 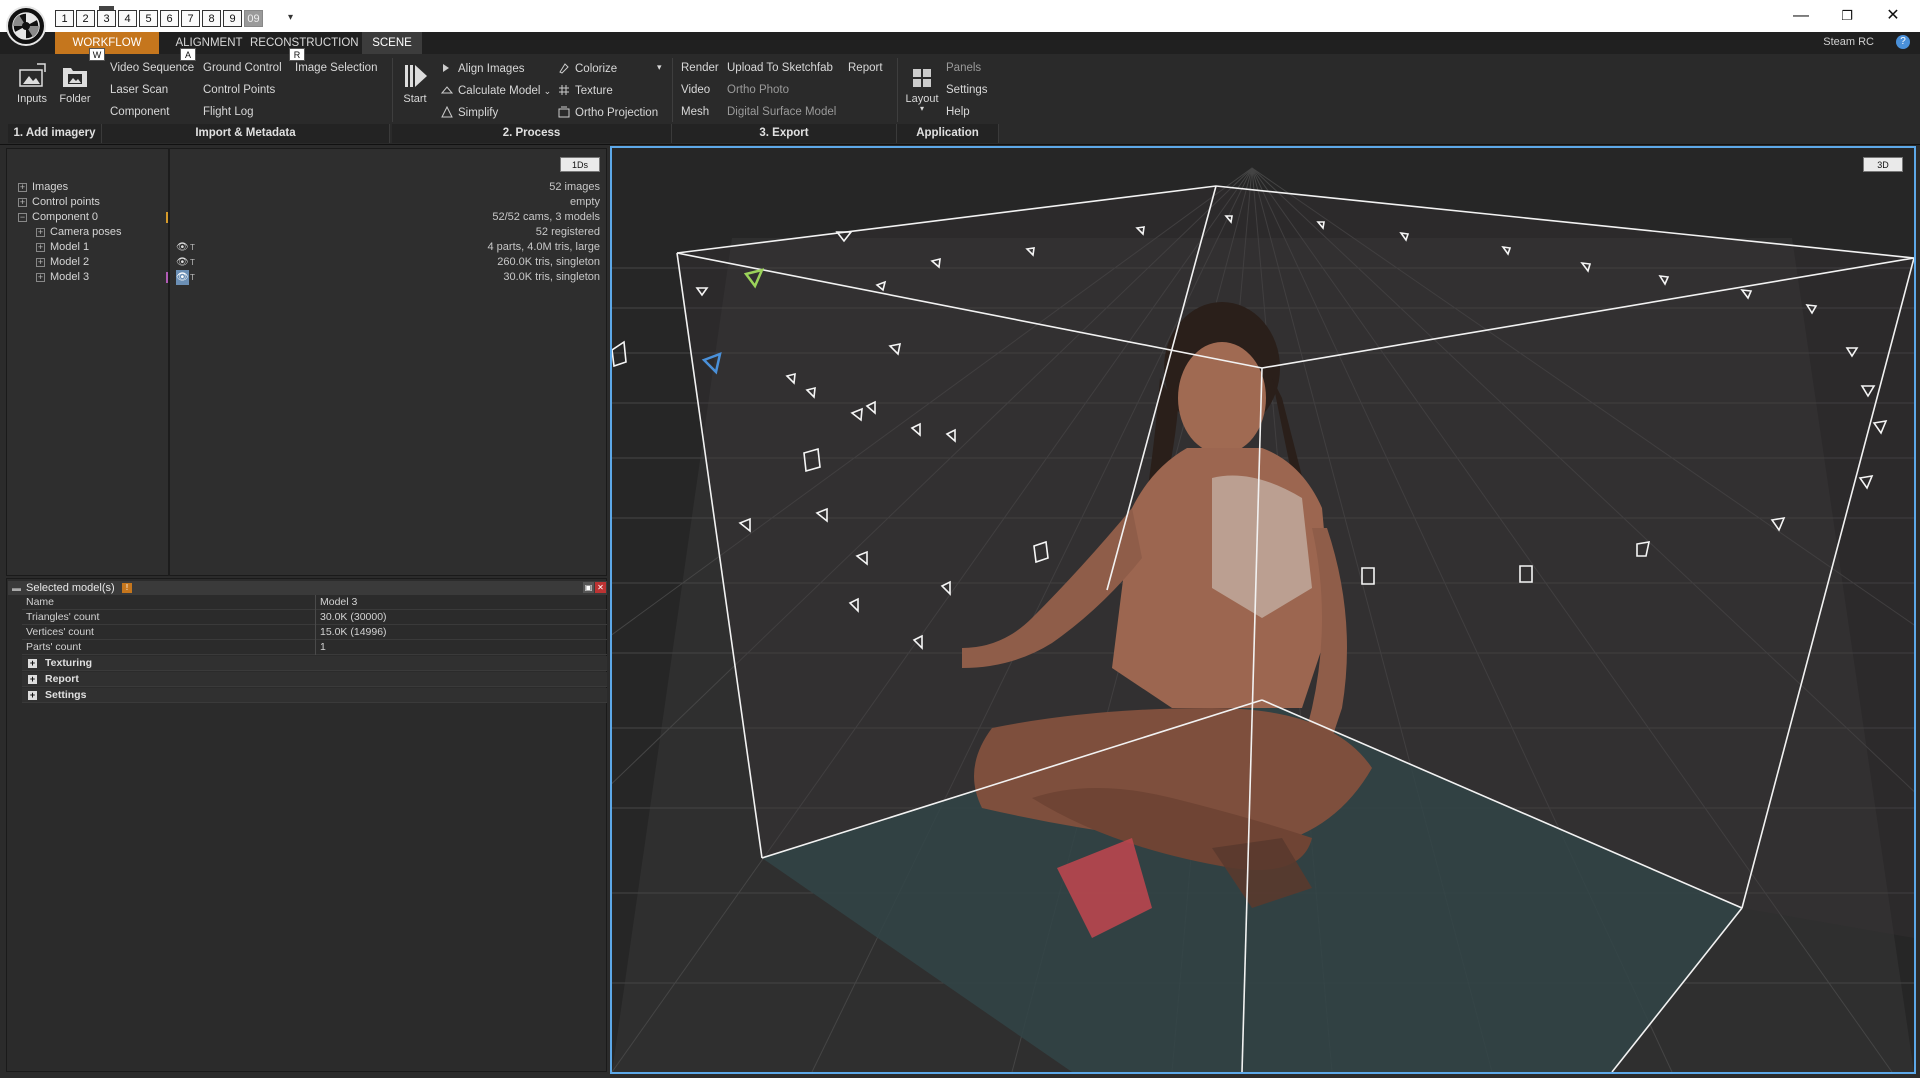 What do you see at coordinates (70, 262) in the screenshot?
I see `tree-label: Model 2` at bounding box center [70, 262].